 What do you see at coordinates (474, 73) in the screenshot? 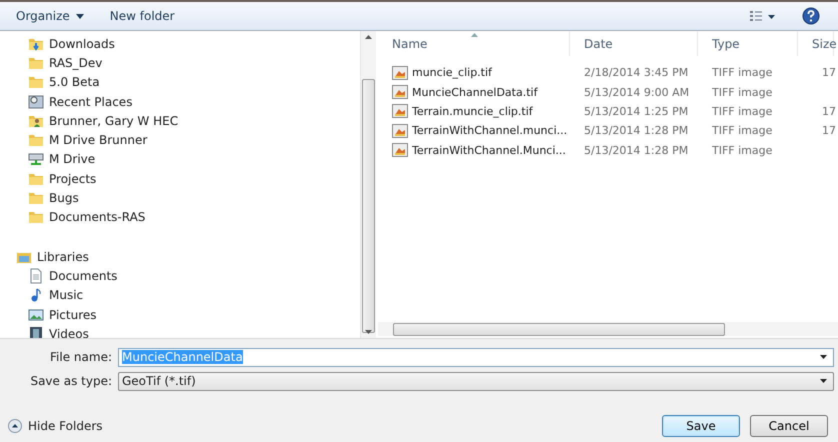
I see `file-name: muncie_clip.tif` at bounding box center [474, 73].